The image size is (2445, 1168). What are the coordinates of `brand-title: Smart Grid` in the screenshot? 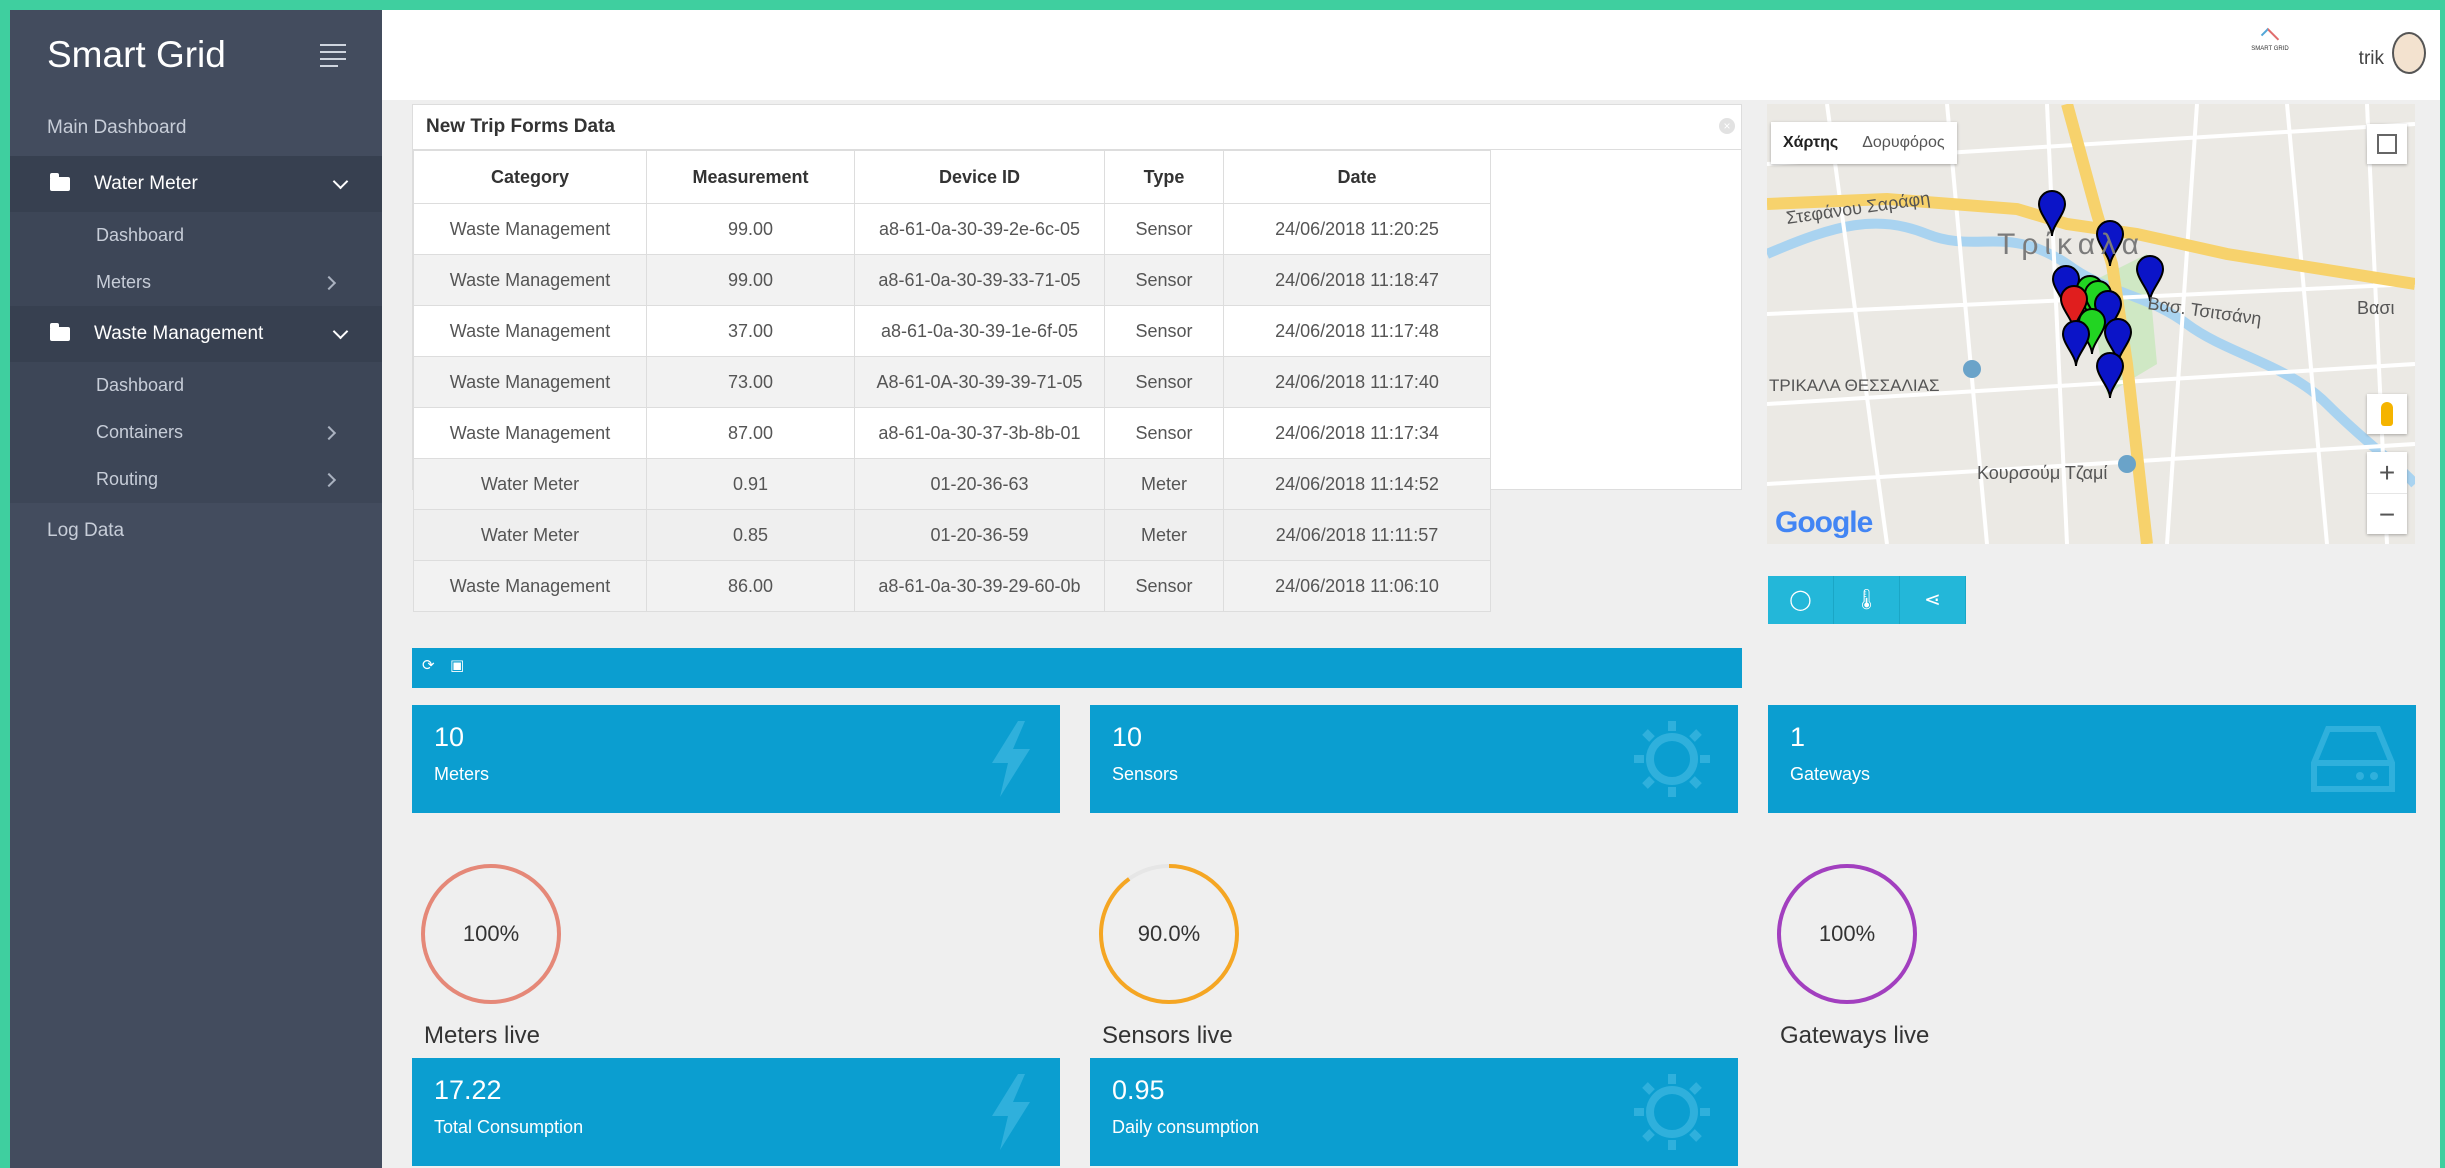 It's located at (136, 54).